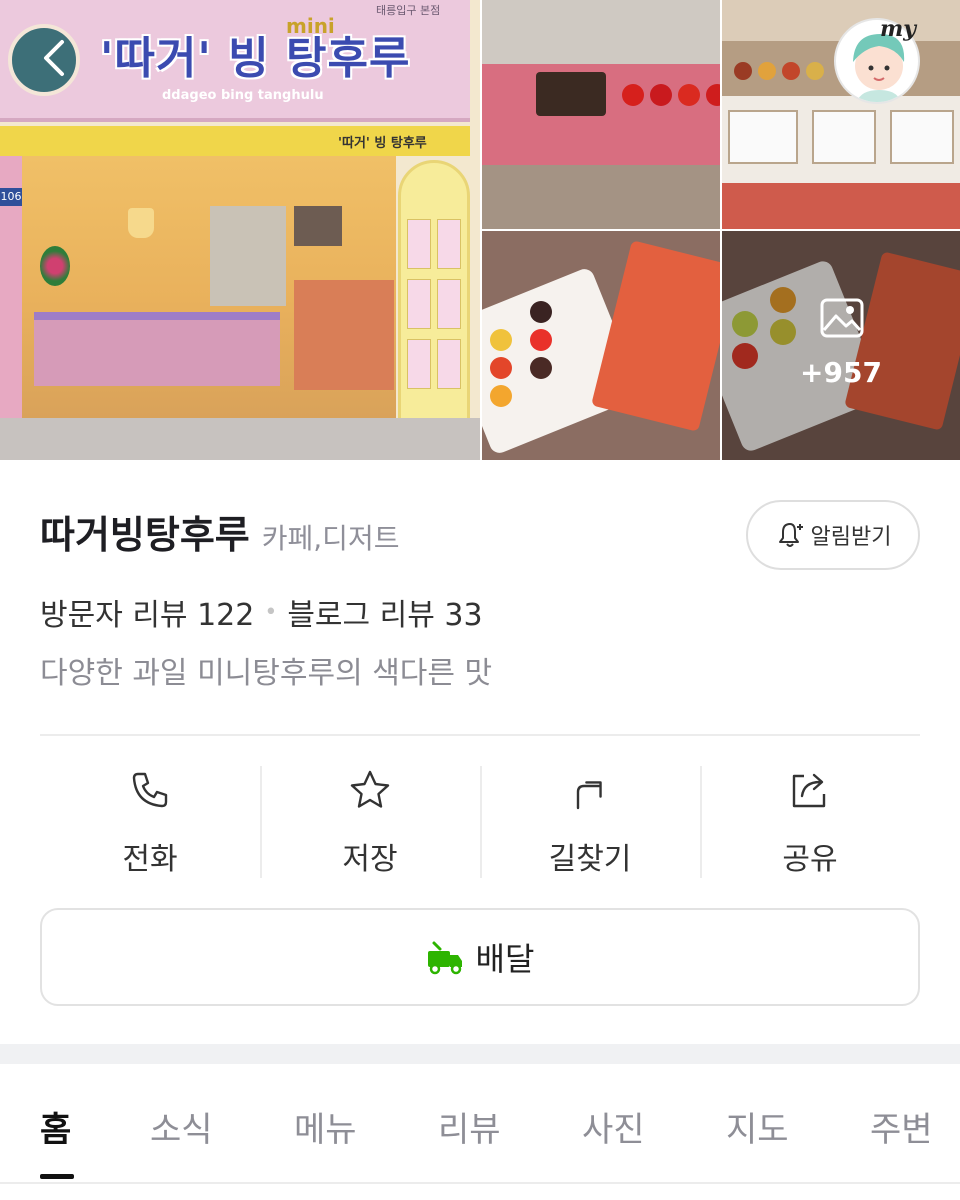 The image size is (960, 1200). I want to click on fridge, so click(248, 256).